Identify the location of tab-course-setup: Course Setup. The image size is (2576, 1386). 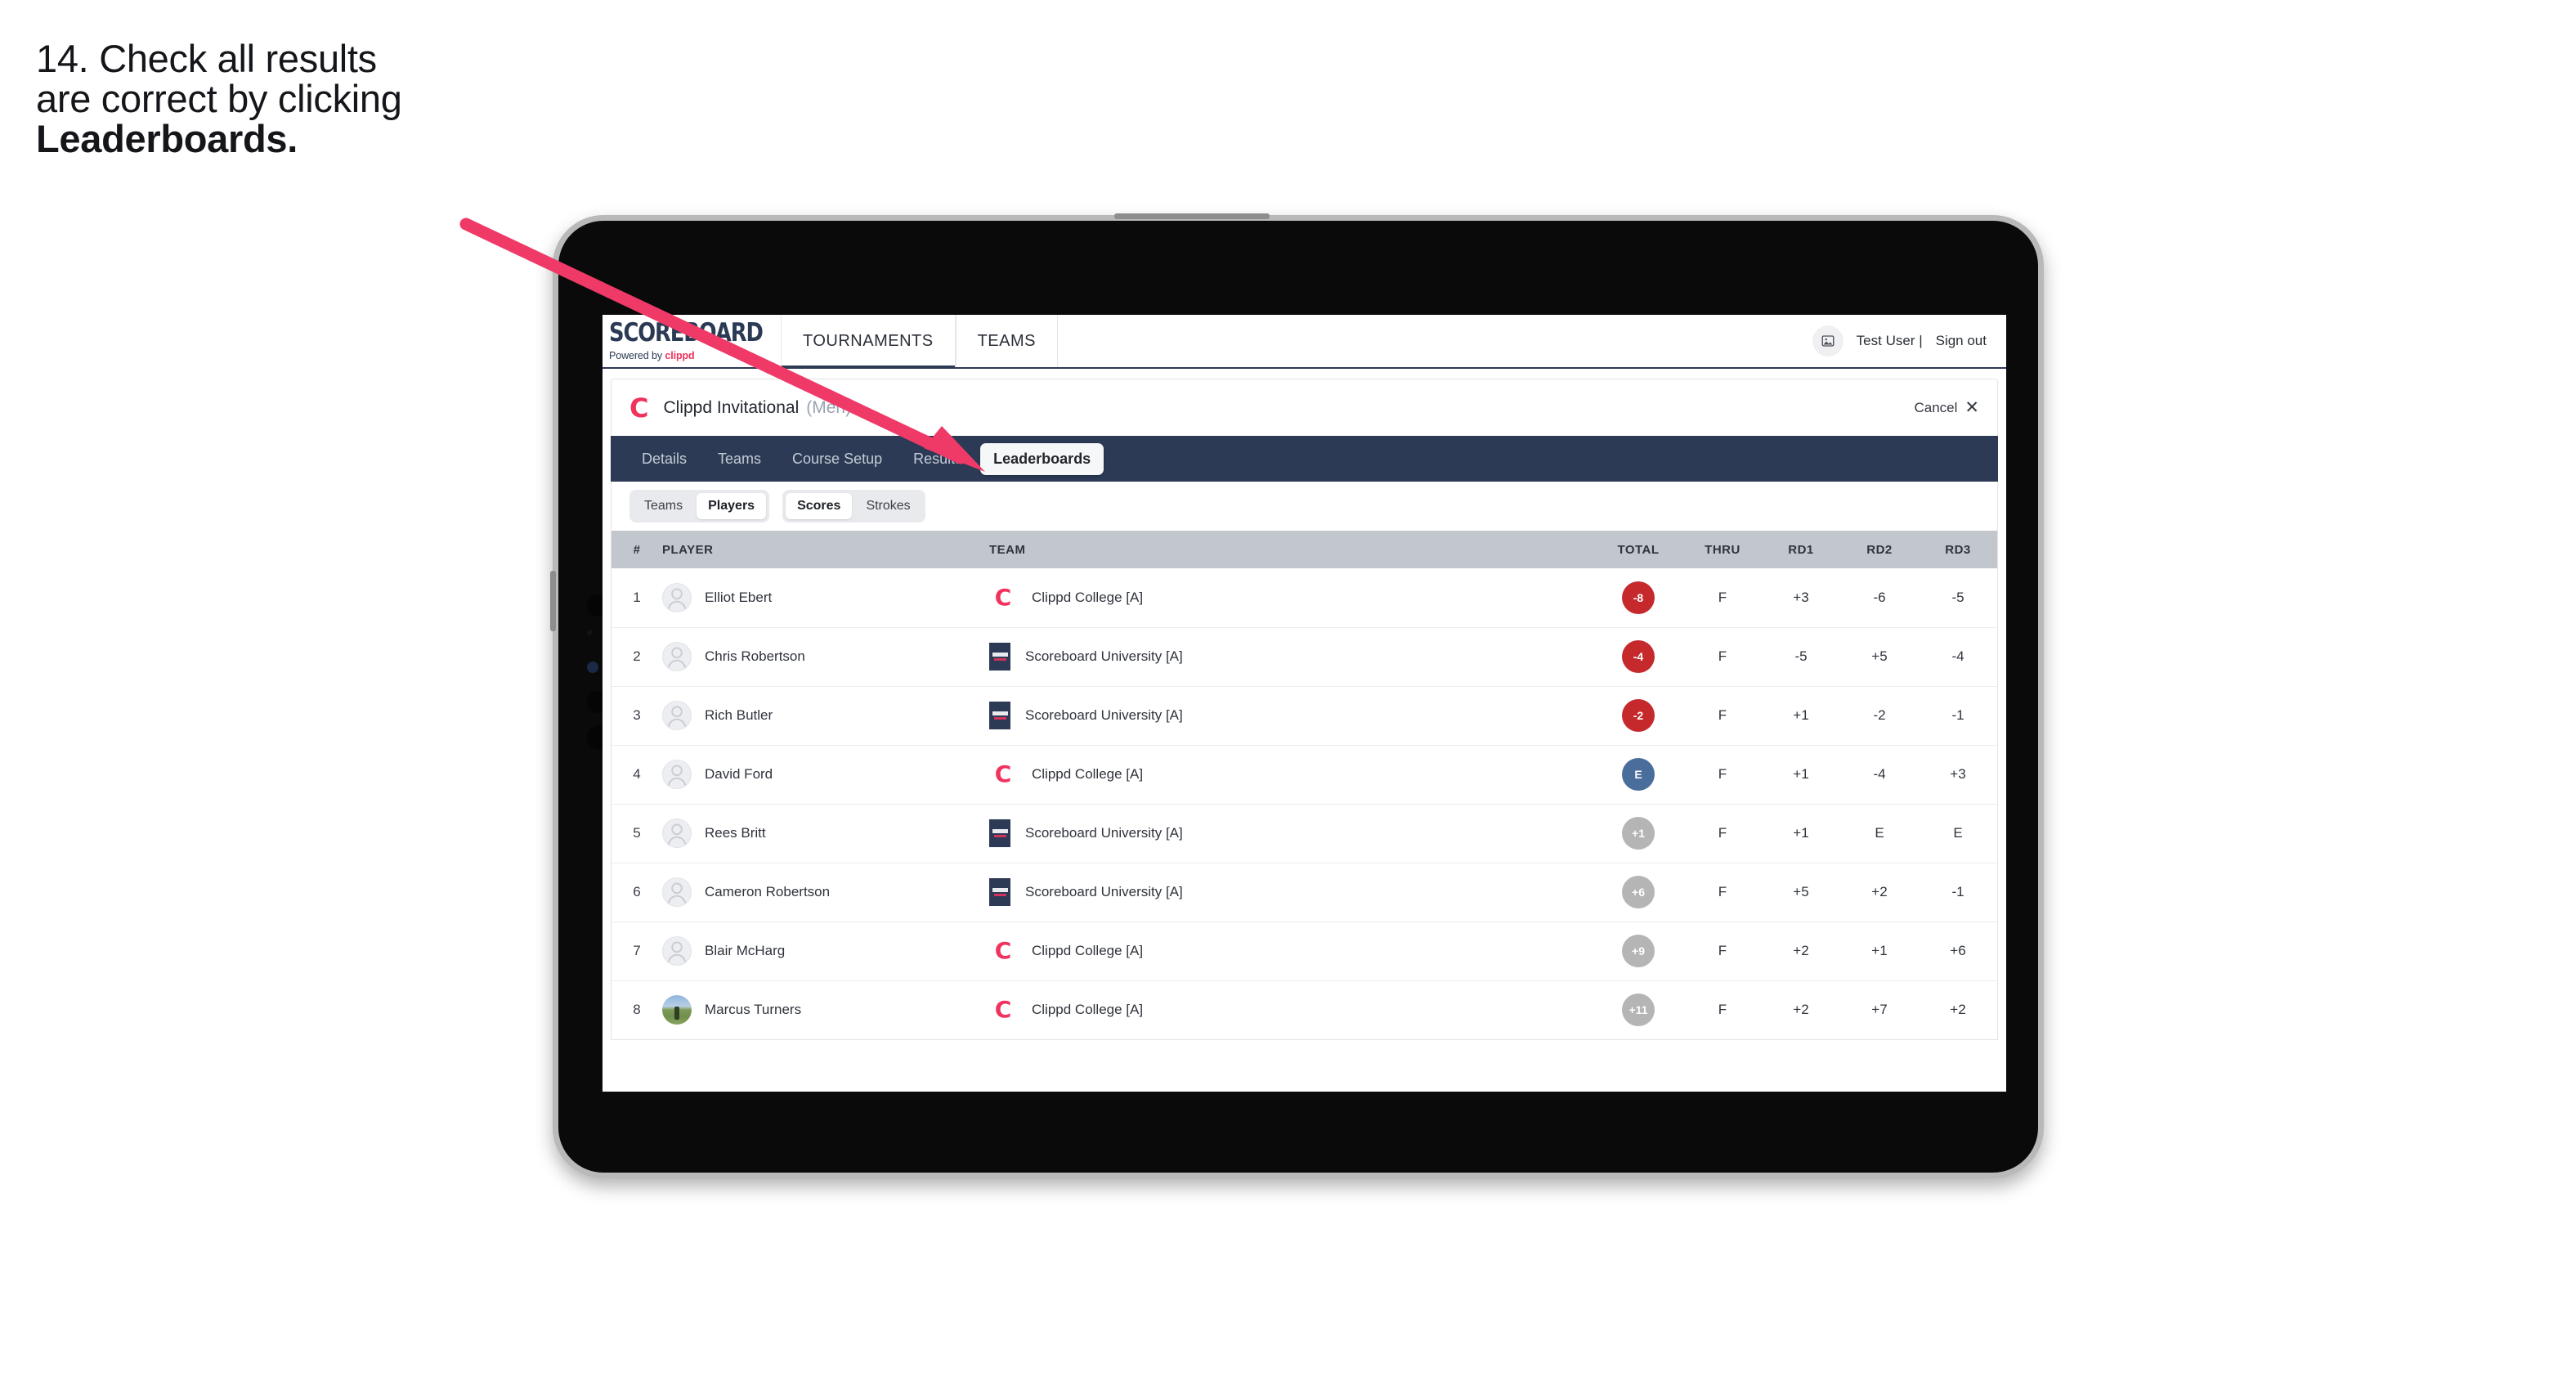
(837, 459).